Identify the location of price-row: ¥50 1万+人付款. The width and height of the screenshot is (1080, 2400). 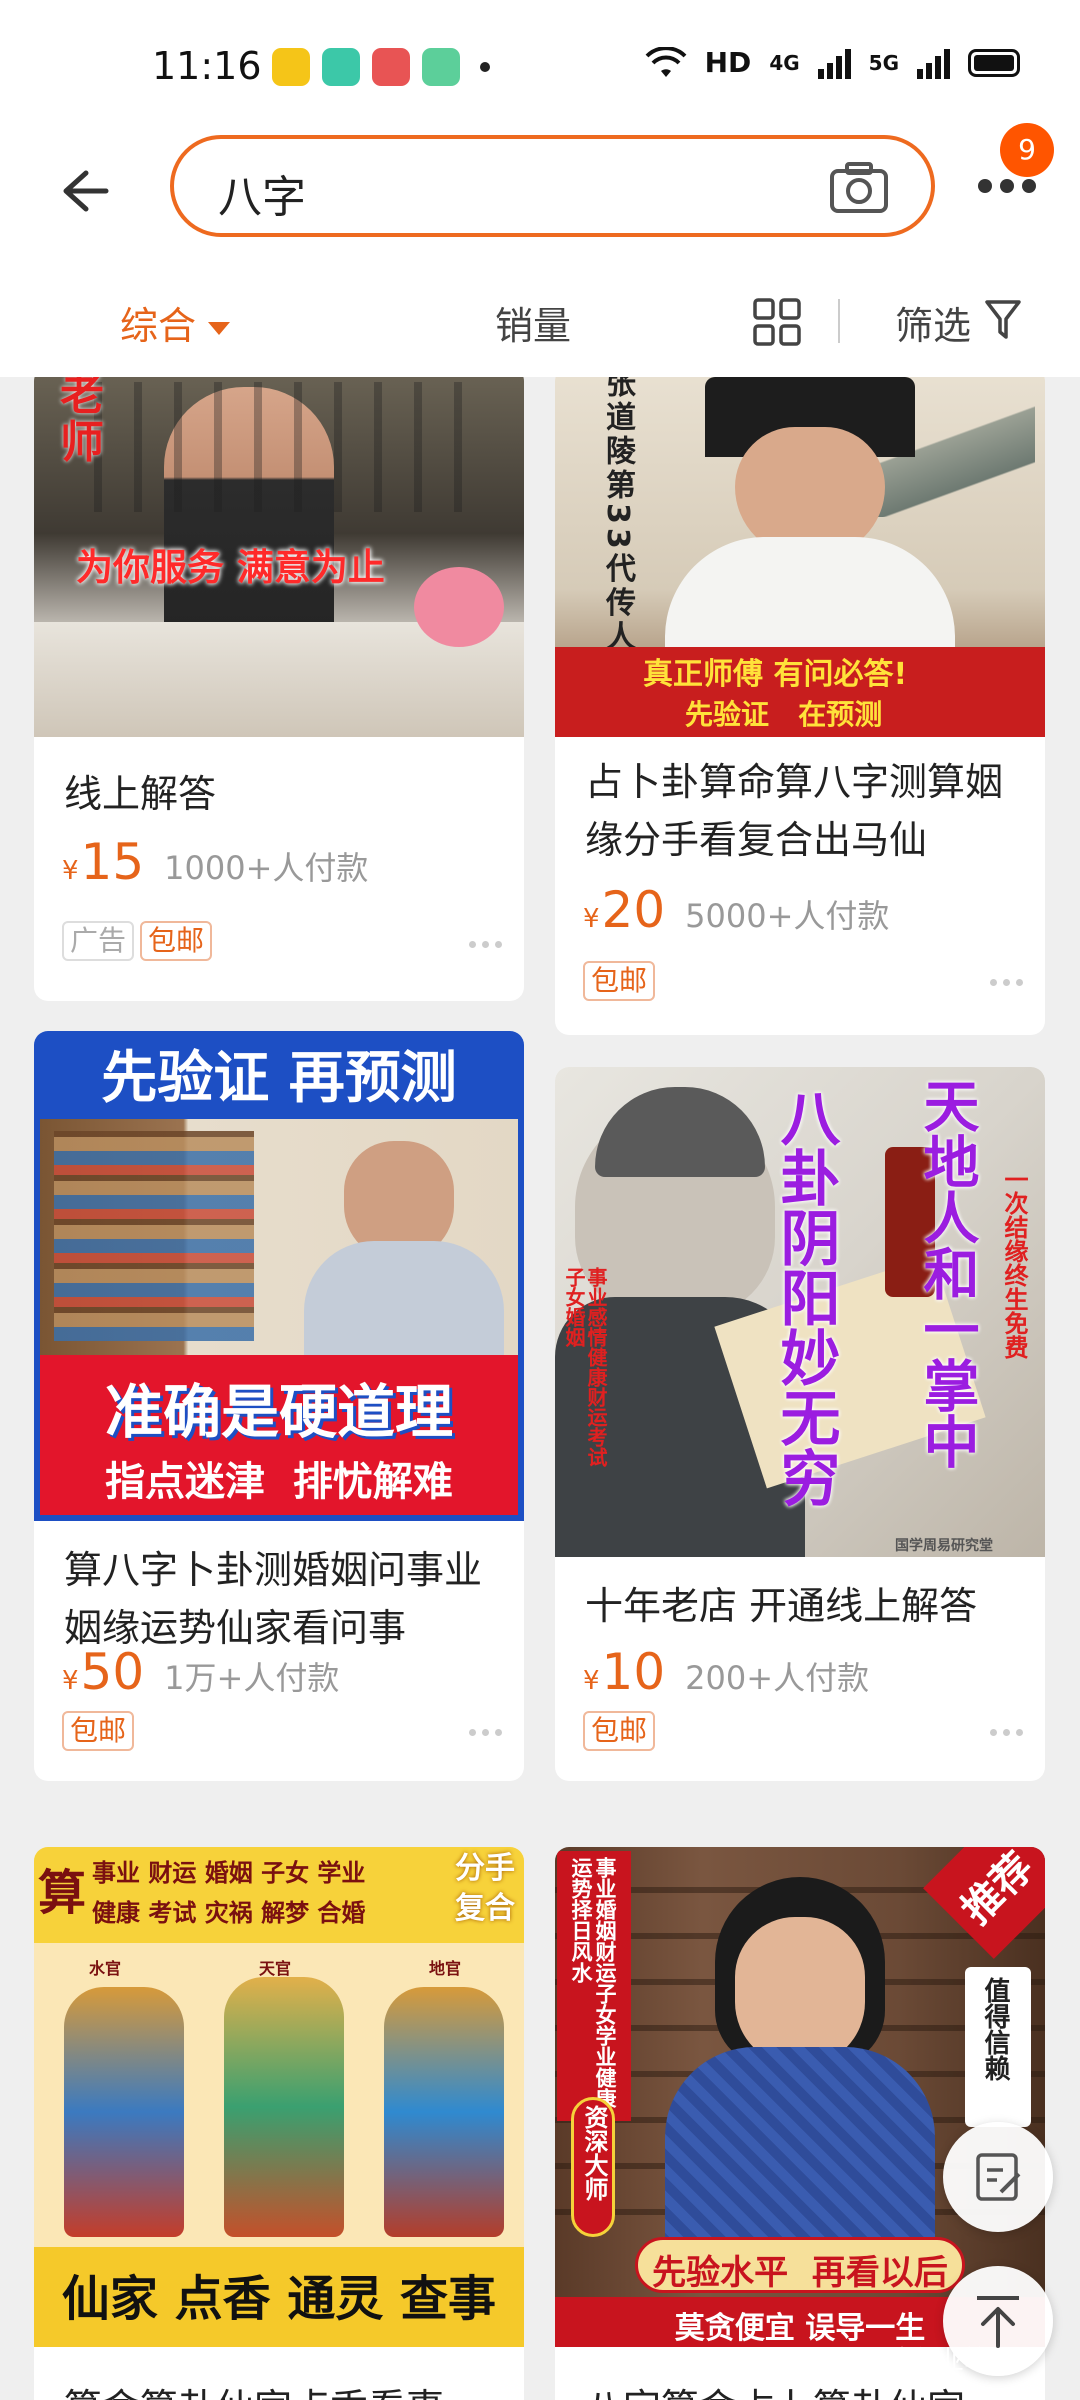
(200, 1672).